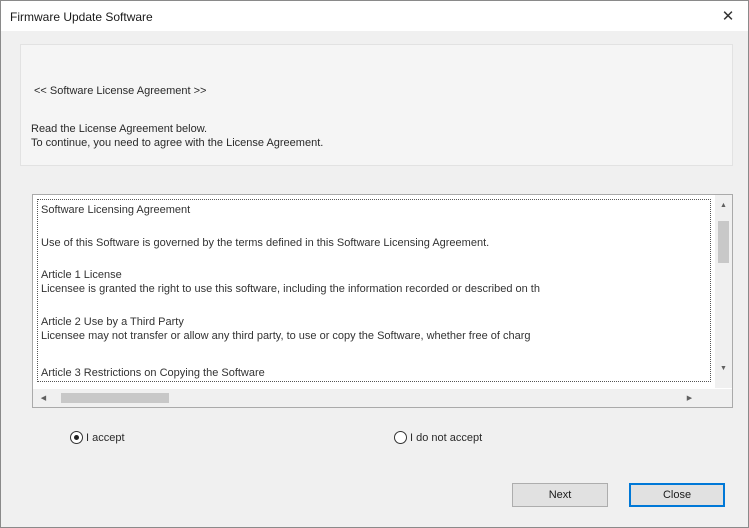 This screenshot has width=749, height=528. I want to click on accept-option: I accept, so click(97, 437).